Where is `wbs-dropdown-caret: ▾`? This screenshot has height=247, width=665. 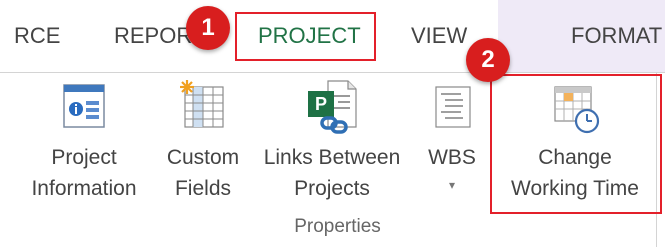 wbs-dropdown-caret: ▾ is located at coordinates (452, 185).